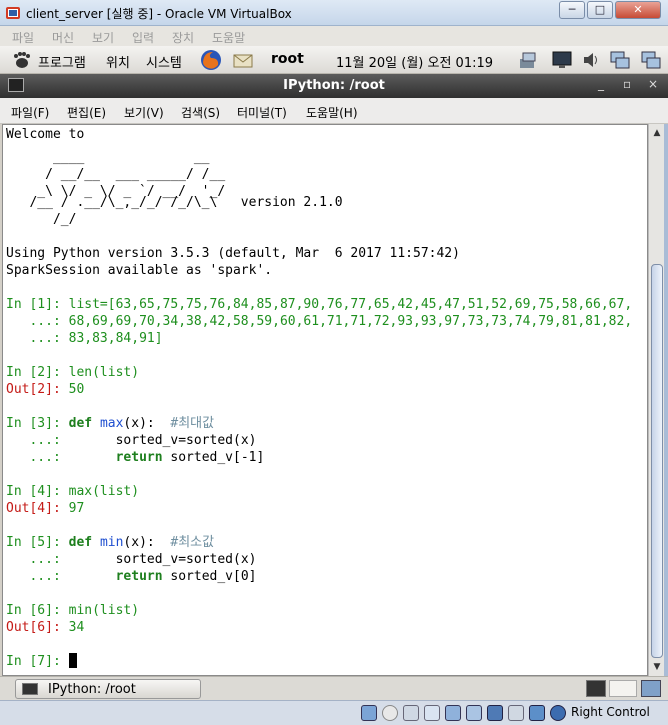 The width and height of the screenshot is (668, 725). What do you see at coordinates (287, 59) in the screenshot?
I see `user-name: root` at bounding box center [287, 59].